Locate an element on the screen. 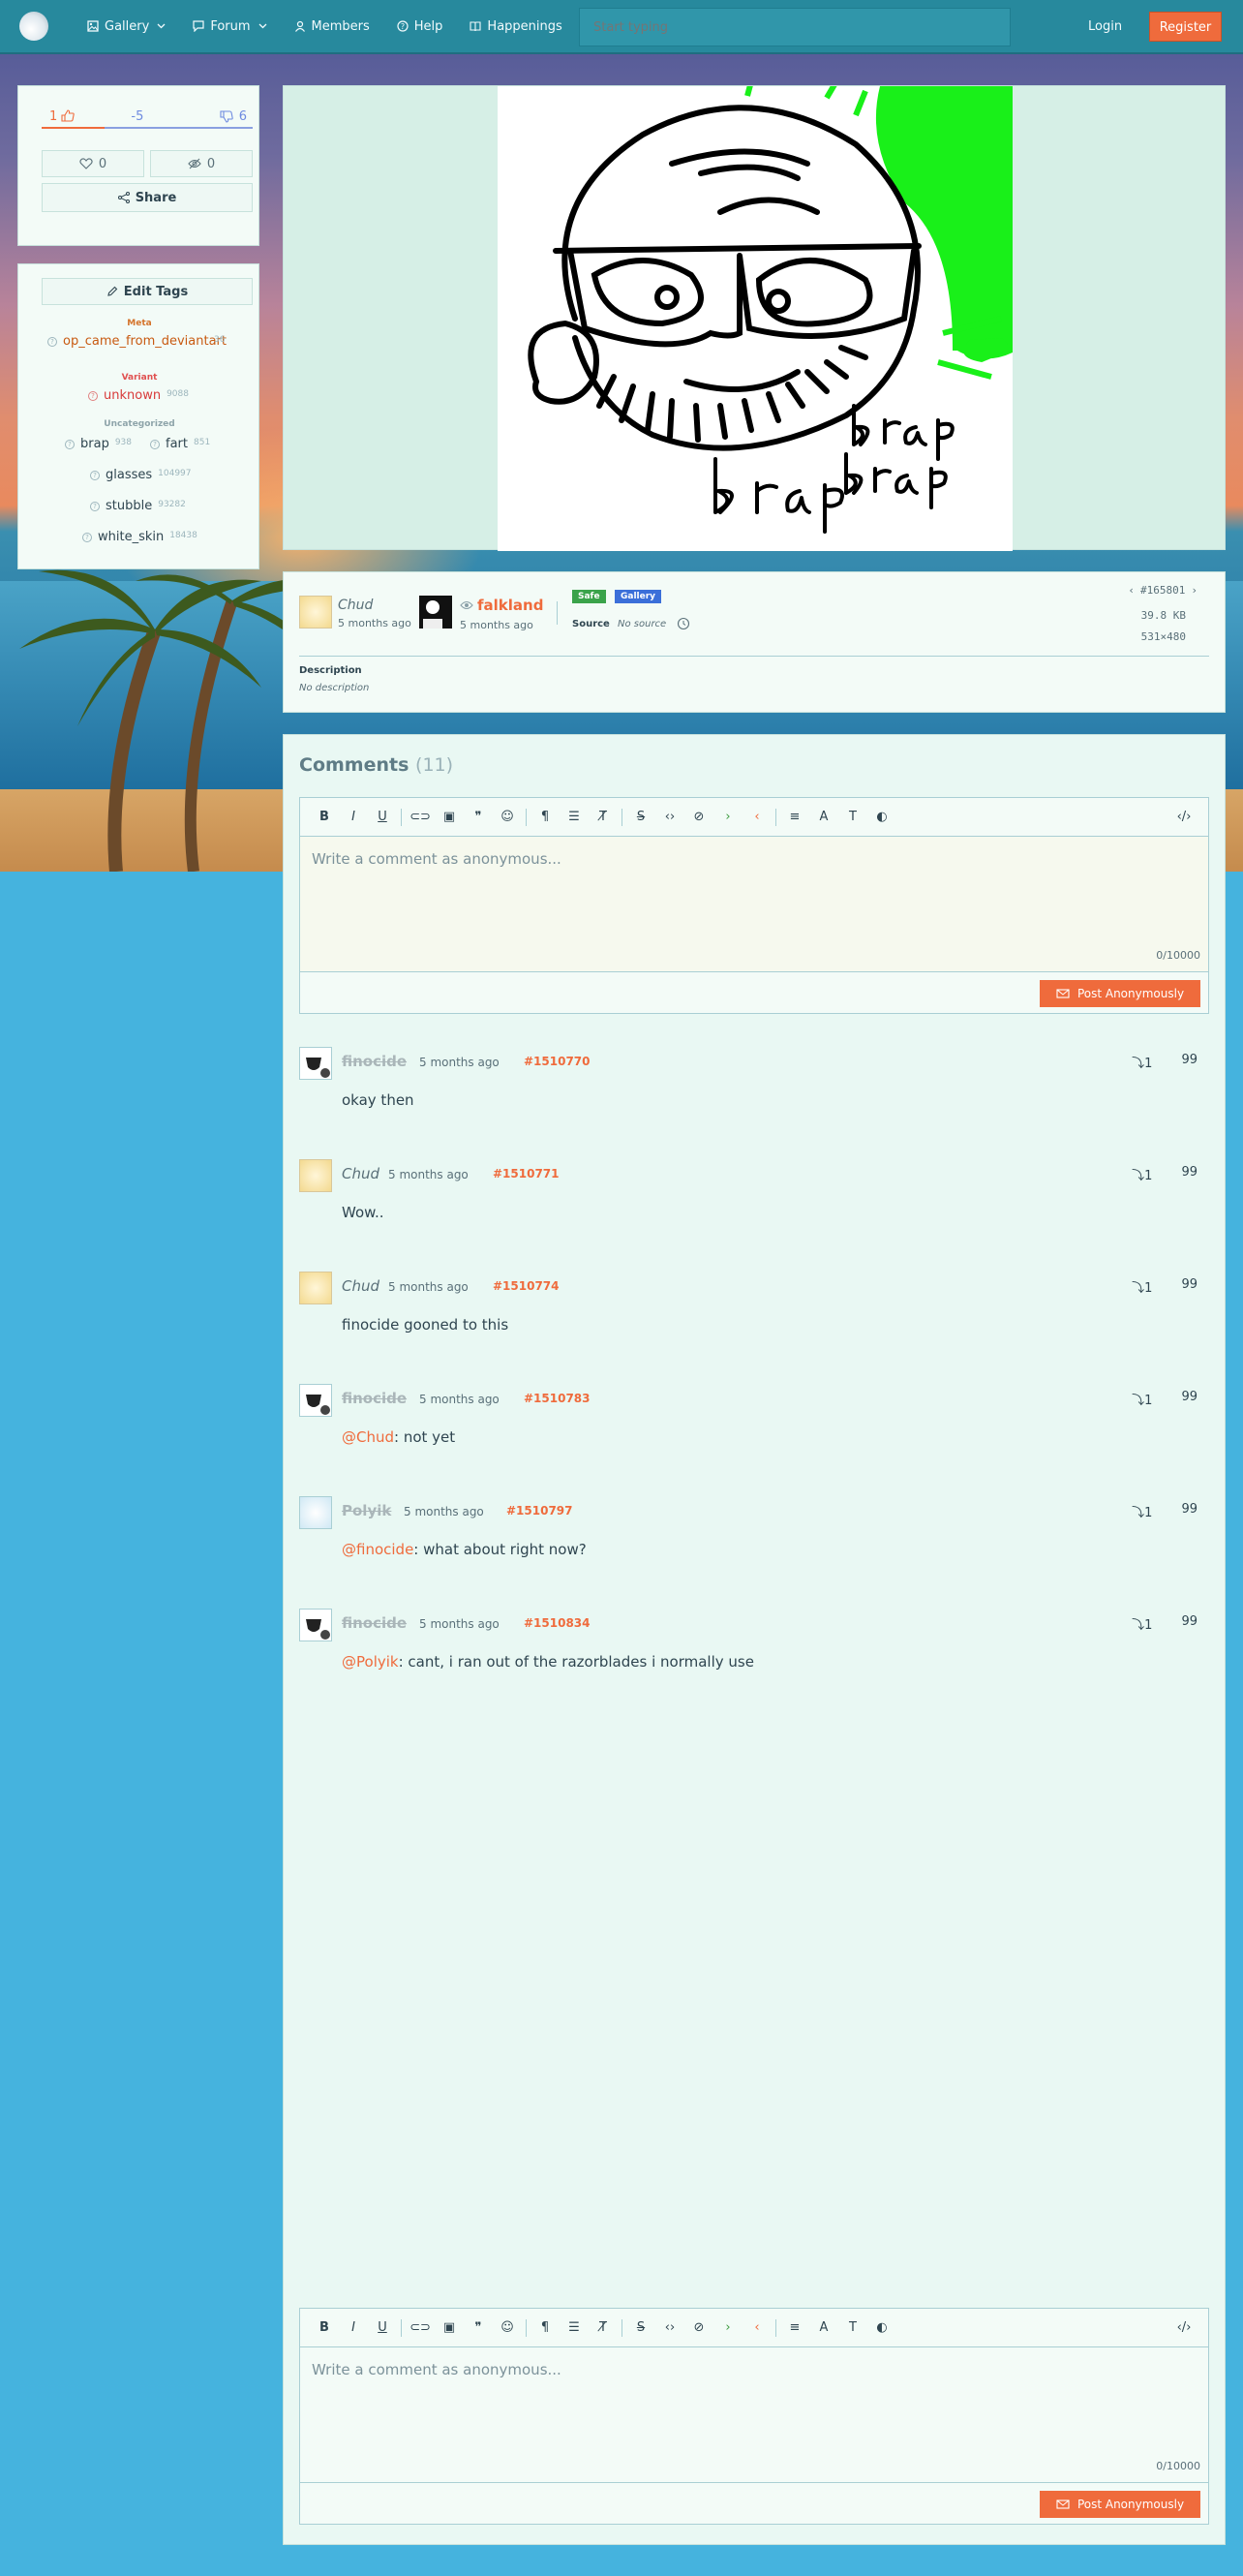 The width and height of the screenshot is (1243, 2576). tag-white-skin: ? white_skin 18438 is located at coordinates (139, 537).